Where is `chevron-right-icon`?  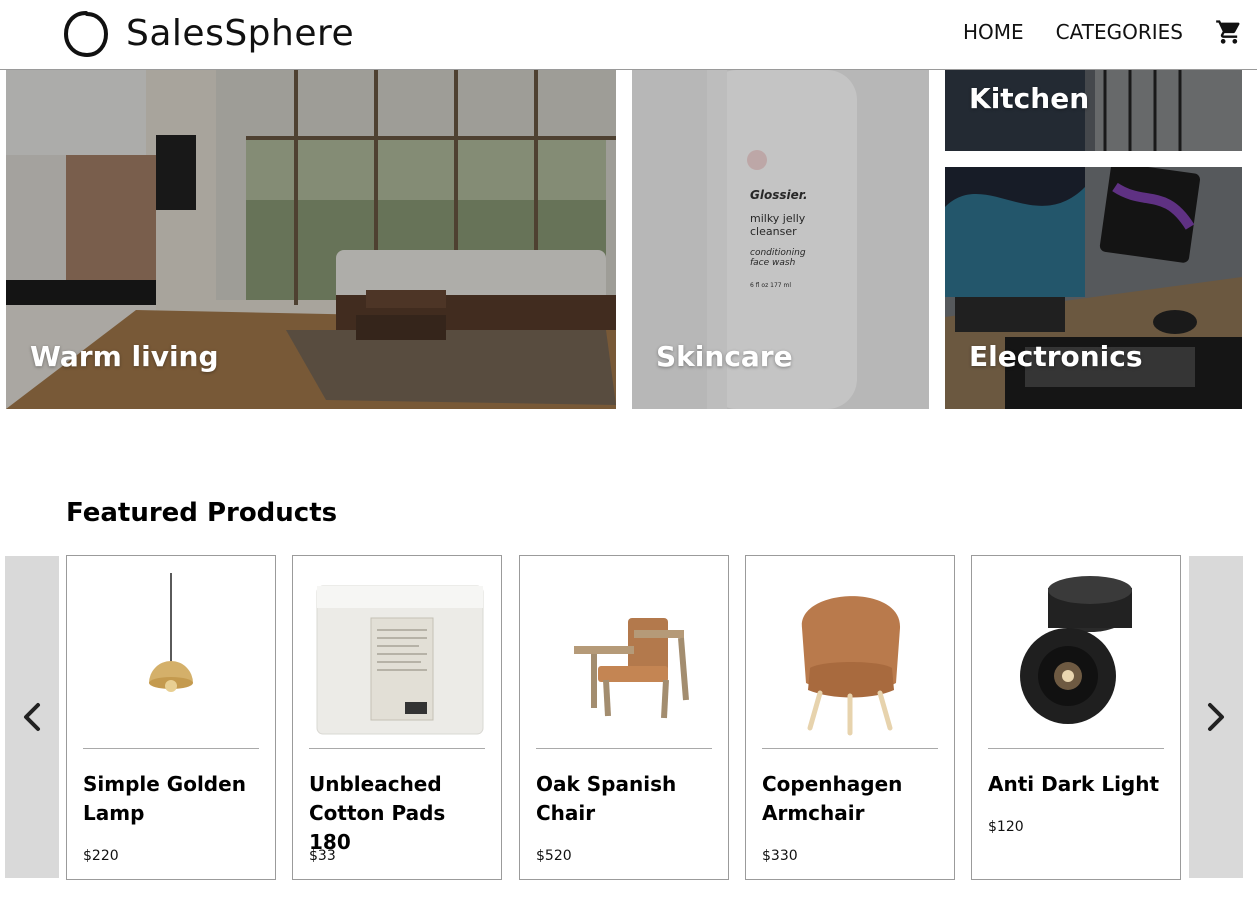 chevron-right-icon is located at coordinates (1216, 717).